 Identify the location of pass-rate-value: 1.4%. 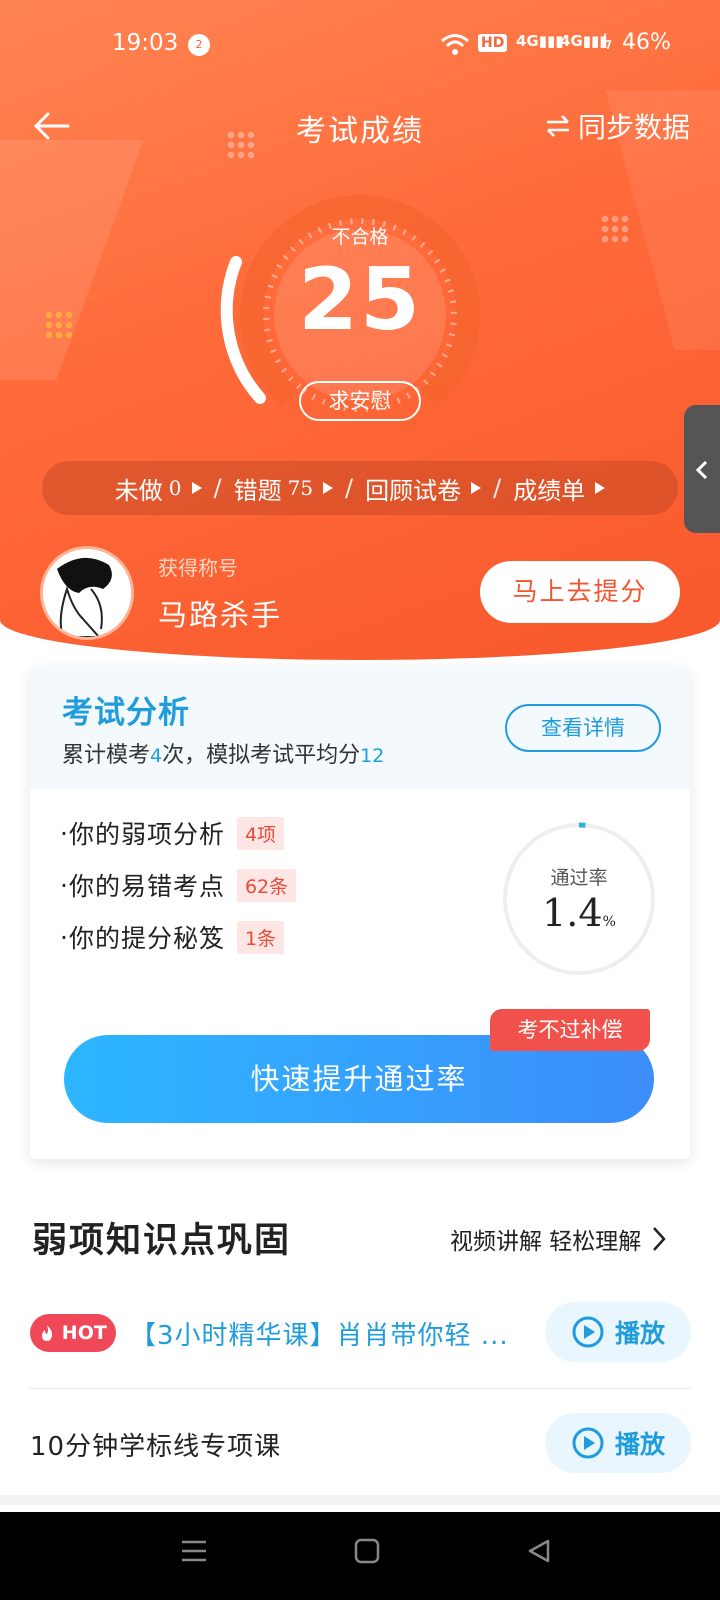
(579, 913).